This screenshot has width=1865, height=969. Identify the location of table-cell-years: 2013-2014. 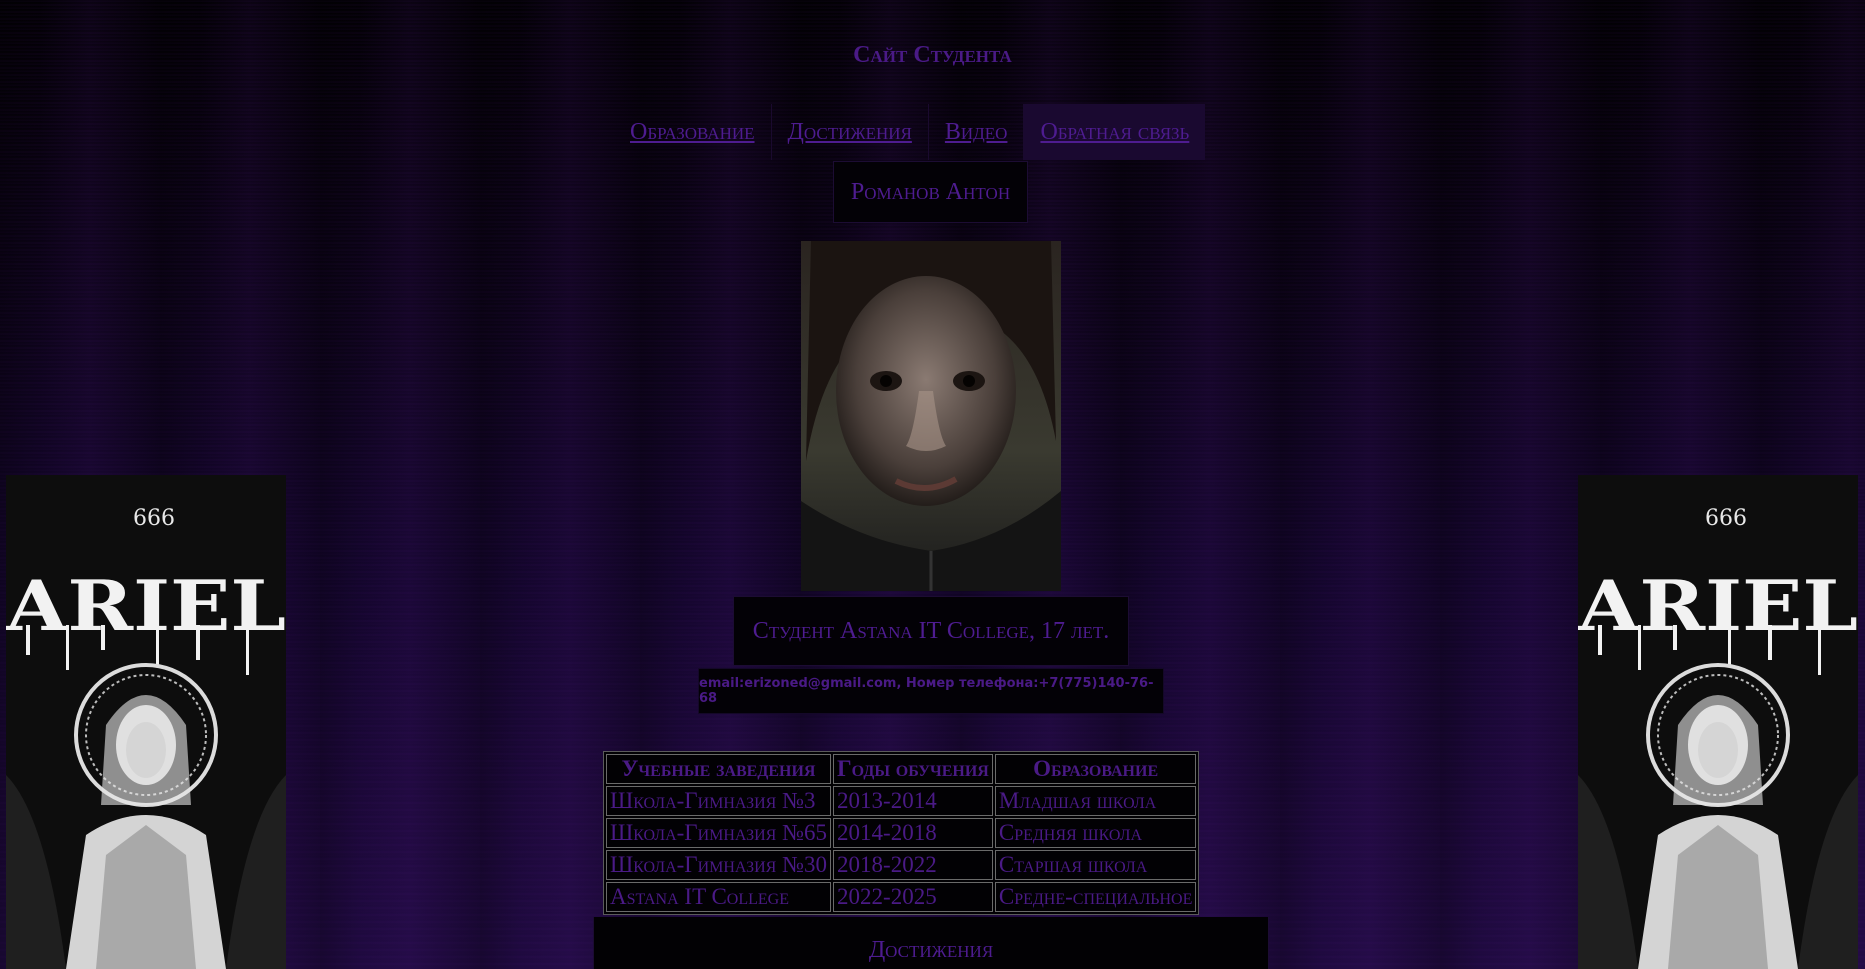
(913, 801).